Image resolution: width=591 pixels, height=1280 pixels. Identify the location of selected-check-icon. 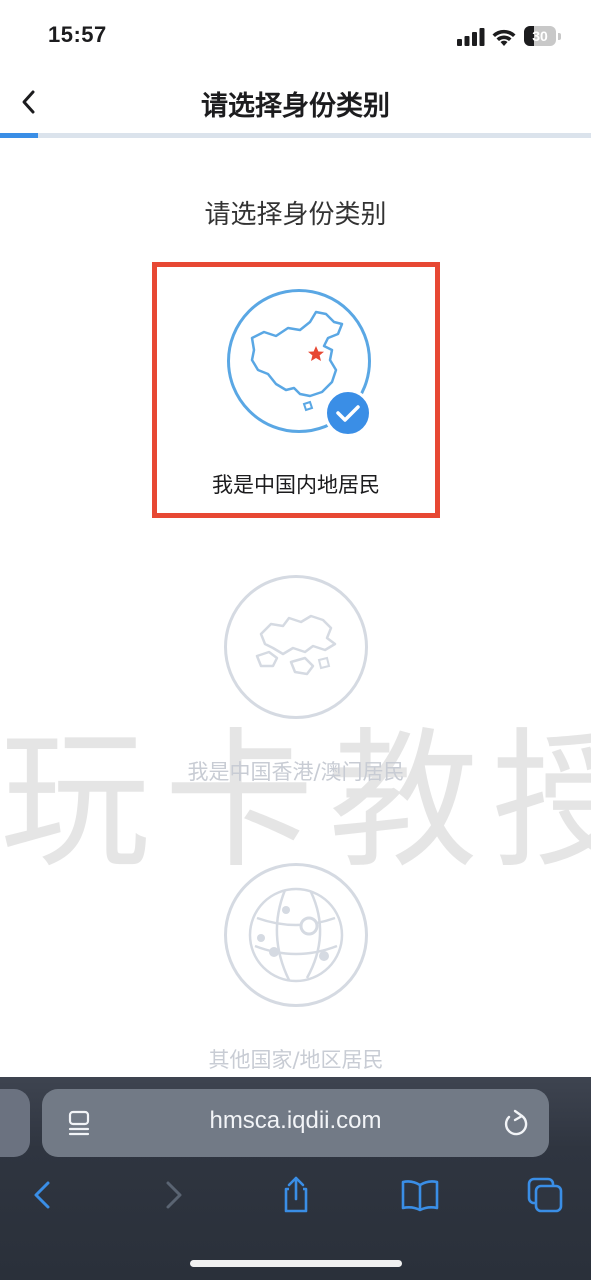
(348, 413).